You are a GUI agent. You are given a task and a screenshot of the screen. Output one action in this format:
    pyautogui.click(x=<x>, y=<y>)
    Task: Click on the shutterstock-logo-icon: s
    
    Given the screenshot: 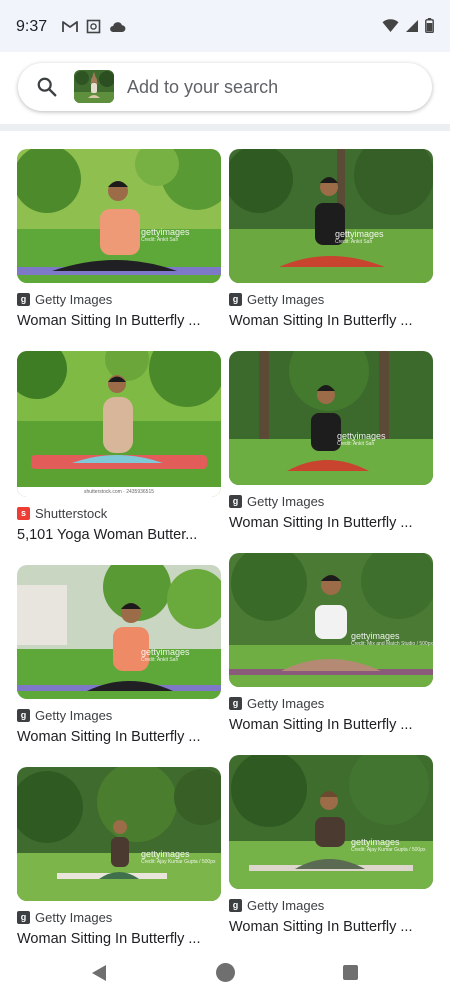 What is the action you would take?
    pyautogui.click(x=23, y=513)
    